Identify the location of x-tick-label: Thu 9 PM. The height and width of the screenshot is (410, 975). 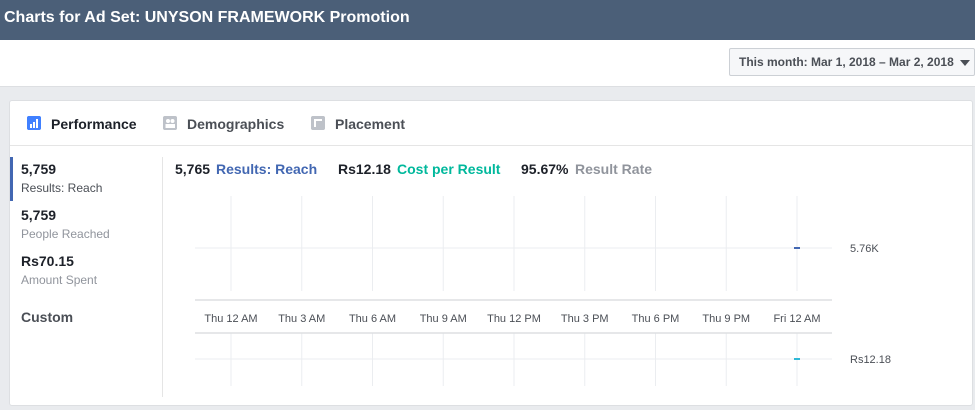
(726, 319).